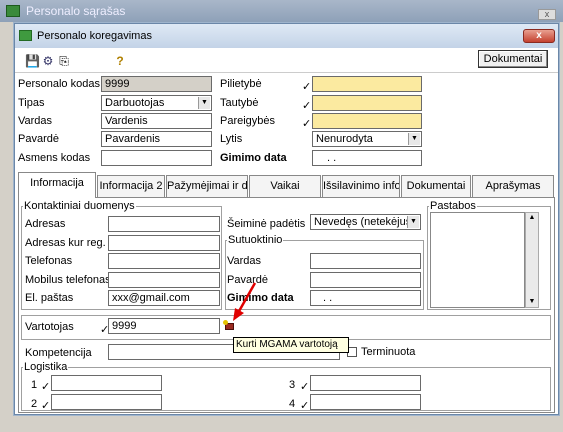 The image size is (563, 432). What do you see at coordinates (58, 353) in the screenshot?
I see `kompetencija-label: Kompetencija` at bounding box center [58, 353].